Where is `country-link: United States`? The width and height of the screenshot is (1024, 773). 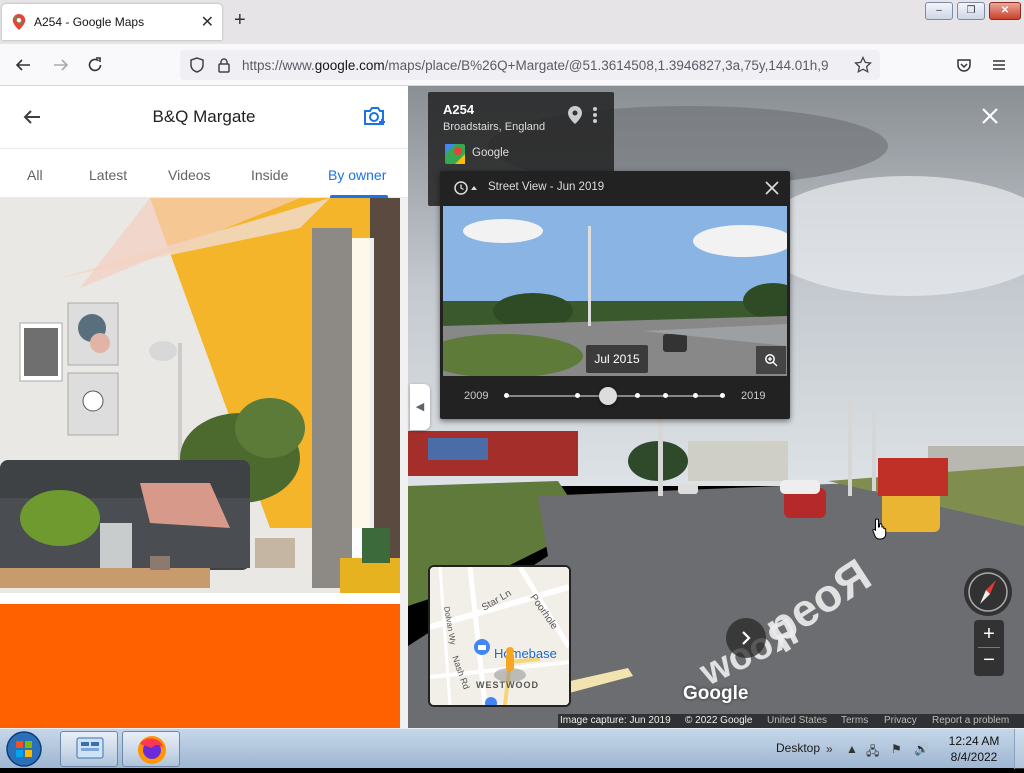 country-link: United States is located at coordinates (797, 720).